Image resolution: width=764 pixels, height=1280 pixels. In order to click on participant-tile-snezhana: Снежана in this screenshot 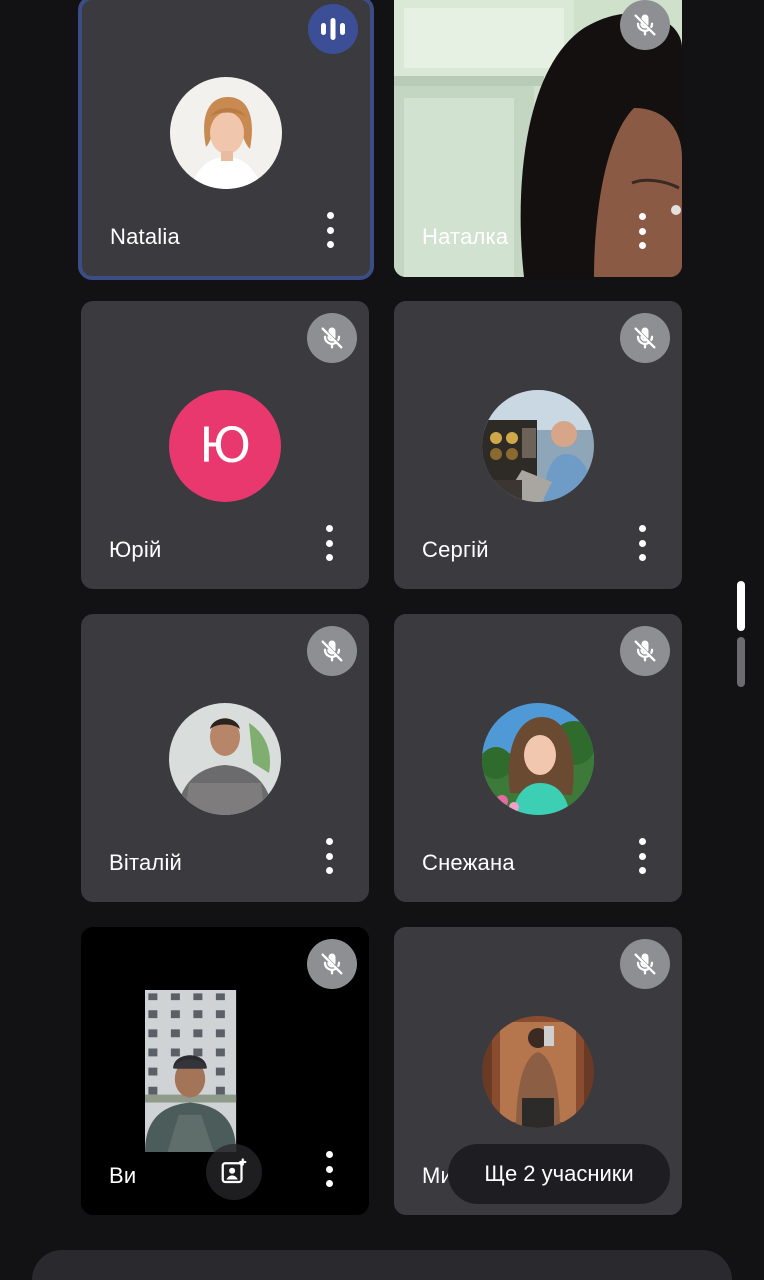, I will do `click(538, 758)`.